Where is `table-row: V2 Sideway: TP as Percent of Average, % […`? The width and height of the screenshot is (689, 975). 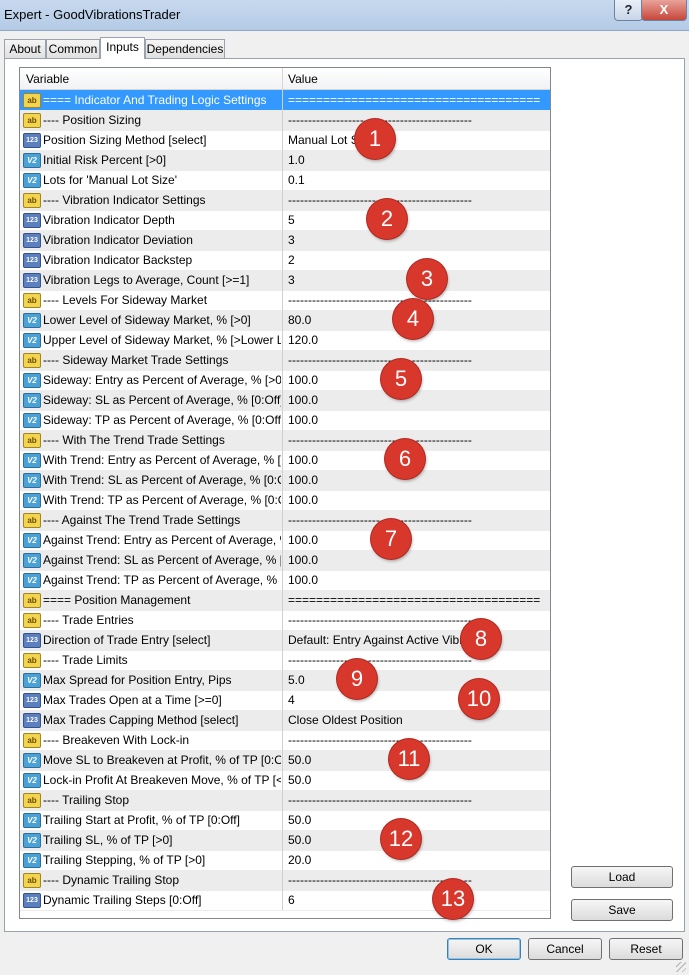 table-row: V2 Sideway: TP as Percent of Average, % [… is located at coordinates (285, 420).